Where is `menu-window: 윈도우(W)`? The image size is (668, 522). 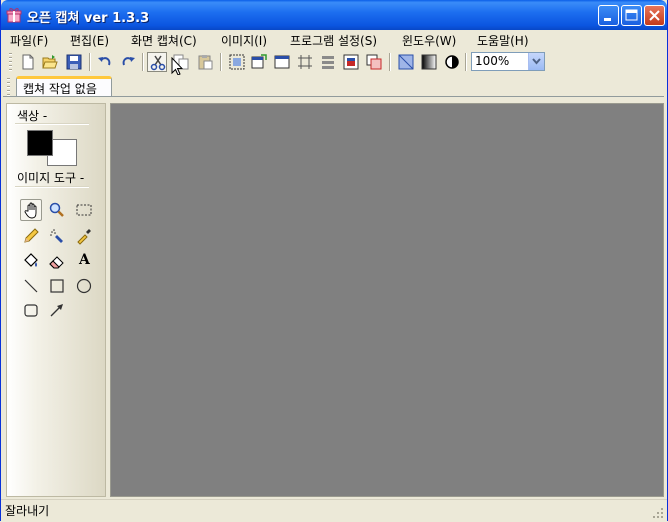 menu-window: 윈도우(W) is located at coordinates (429, 40).